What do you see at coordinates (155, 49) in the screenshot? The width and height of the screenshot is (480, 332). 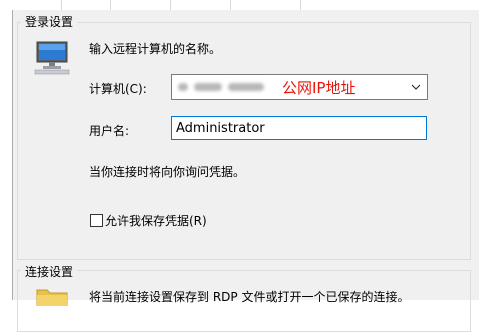 I see `intro-text: 输入远程计算机的名称。` at bounding box center [155, 49].